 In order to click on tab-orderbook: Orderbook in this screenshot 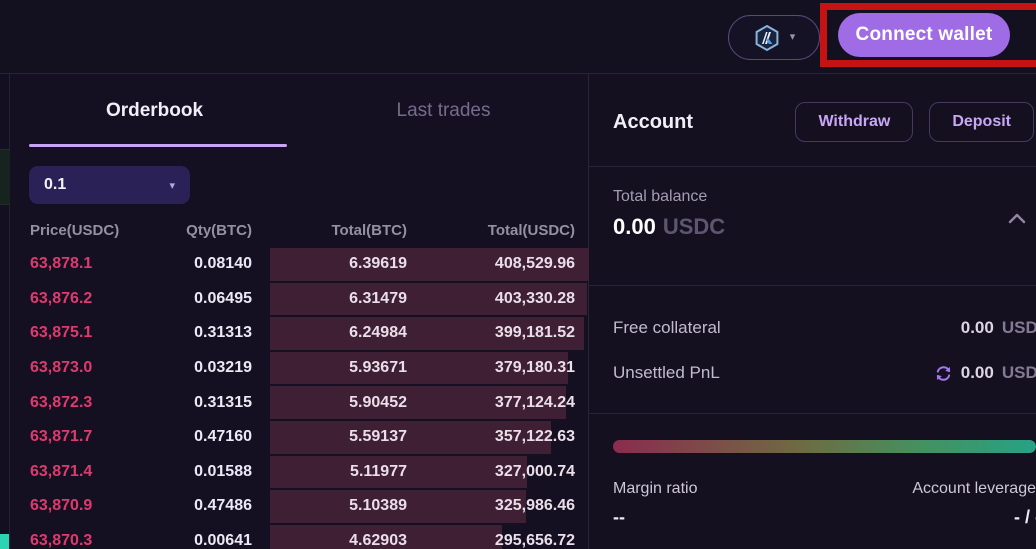, I will do `click(154, 110)`.